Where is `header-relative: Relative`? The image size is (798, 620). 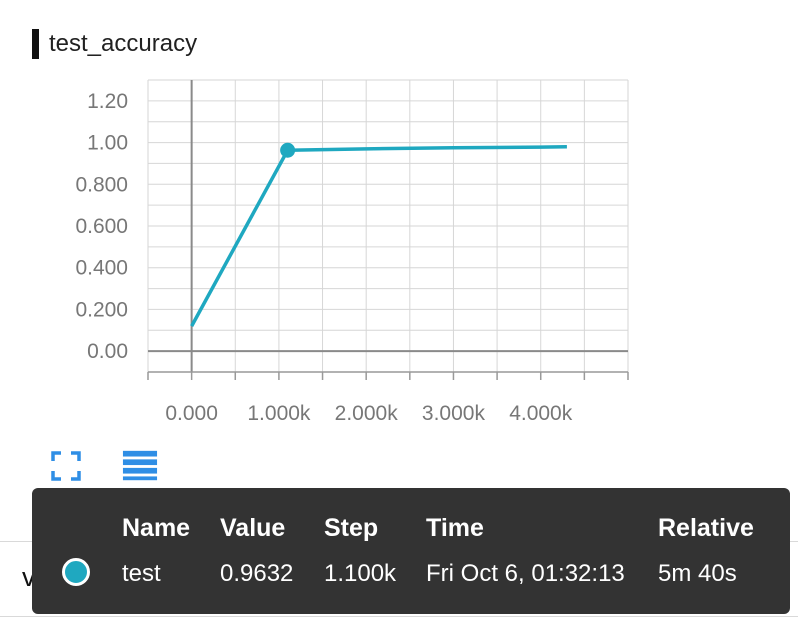 header-relative: Relative is located at coordinates (706, 528).